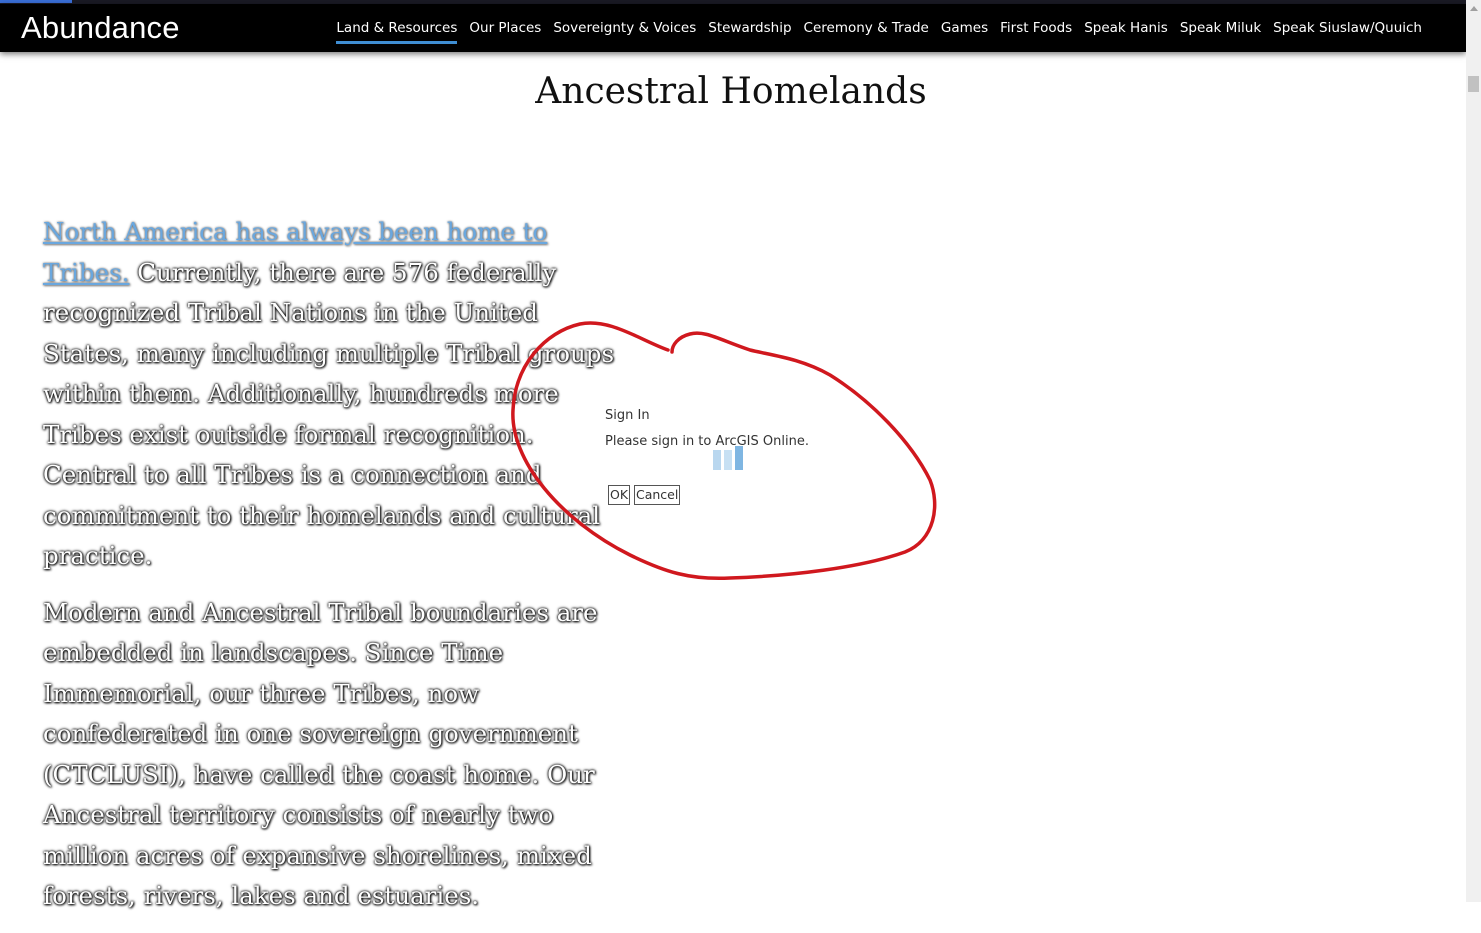 The height and width of the screenshot is (933, 1481). Describe the element at coordinates (730, 458) in the screenshot. I see `loading-spinner-icon` at that location.